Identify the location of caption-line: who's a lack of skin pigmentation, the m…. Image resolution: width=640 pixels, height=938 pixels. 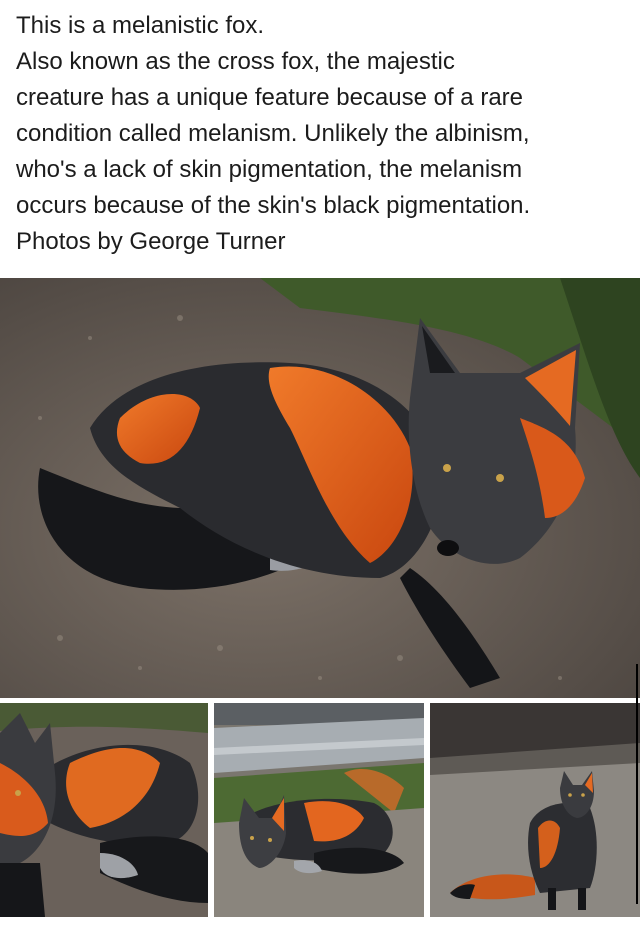
(269, 169).